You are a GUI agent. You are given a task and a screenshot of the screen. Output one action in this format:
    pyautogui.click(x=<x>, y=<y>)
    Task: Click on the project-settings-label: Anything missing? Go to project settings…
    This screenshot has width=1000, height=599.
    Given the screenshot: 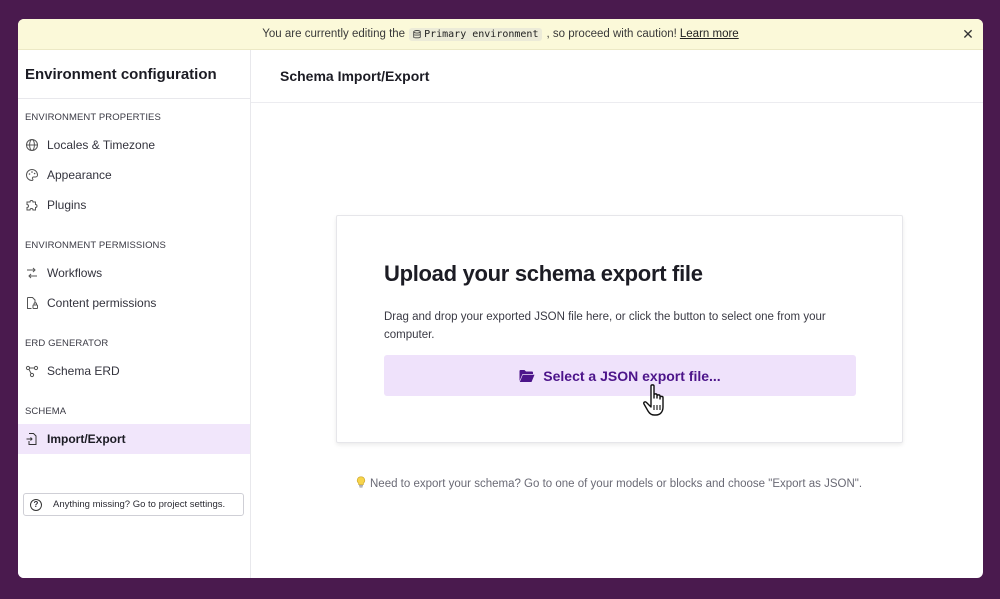 What is the action you would take?
    pyautogui.click(x=139, y=504)
    